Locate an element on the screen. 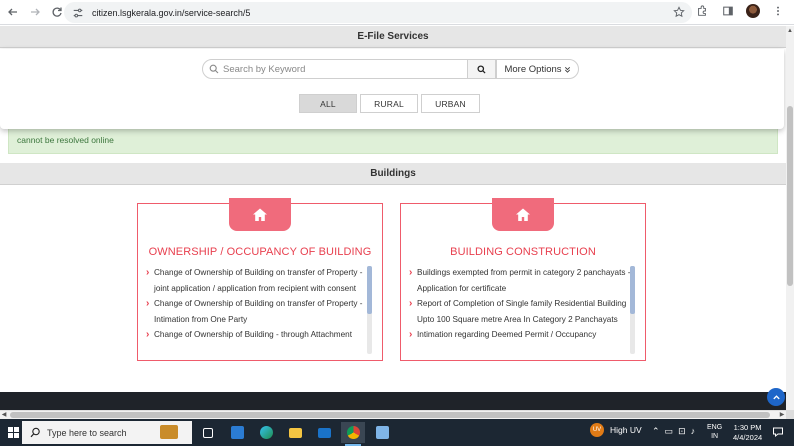 The width and height of the screenshot is (794, 446). notice-text: cannot be resolved online is located at coordinates (65, 140).